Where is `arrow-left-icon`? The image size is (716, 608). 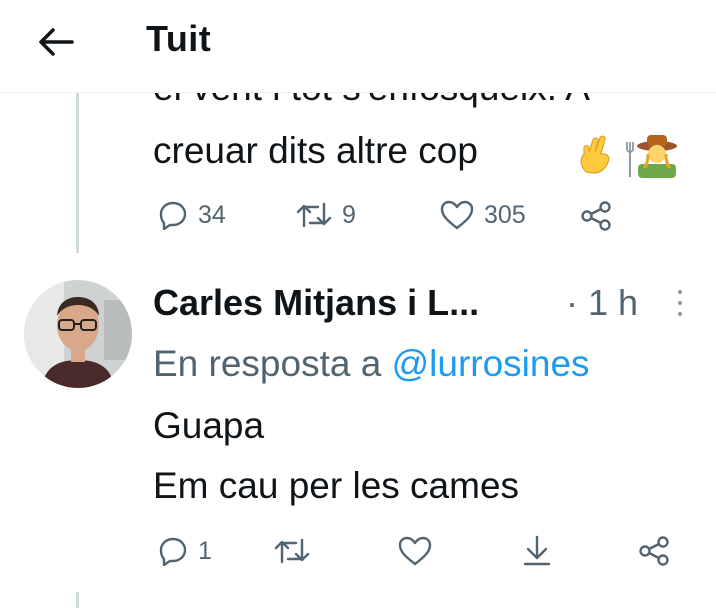 arrow-left-icon is located at coordinates (56, 42).